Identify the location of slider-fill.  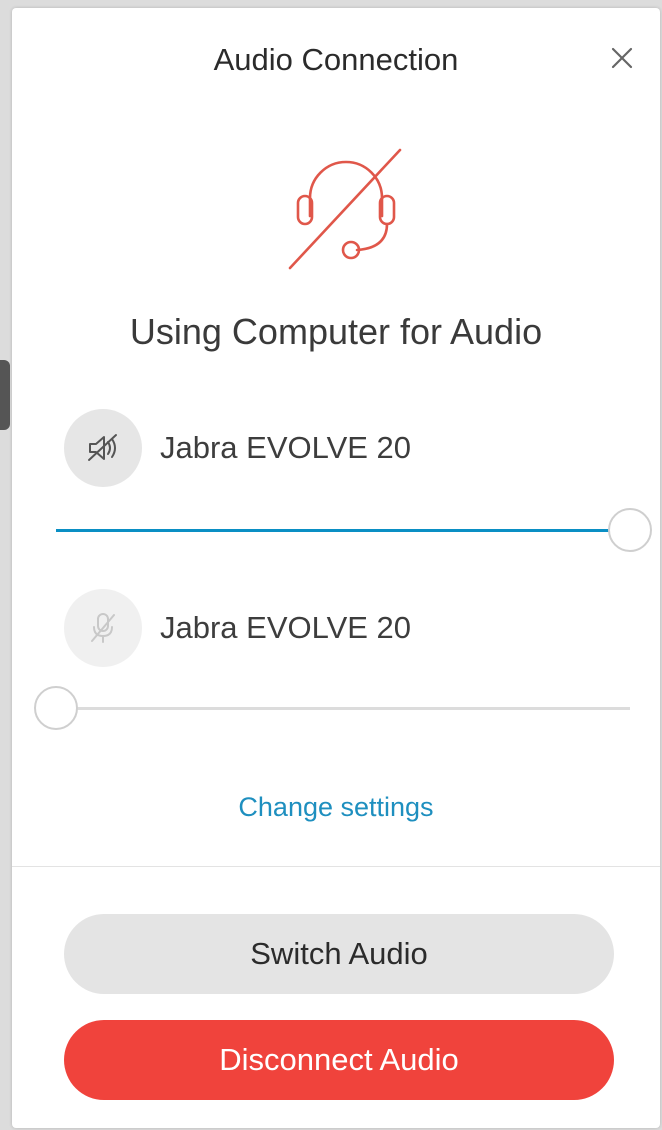
(343, 530).